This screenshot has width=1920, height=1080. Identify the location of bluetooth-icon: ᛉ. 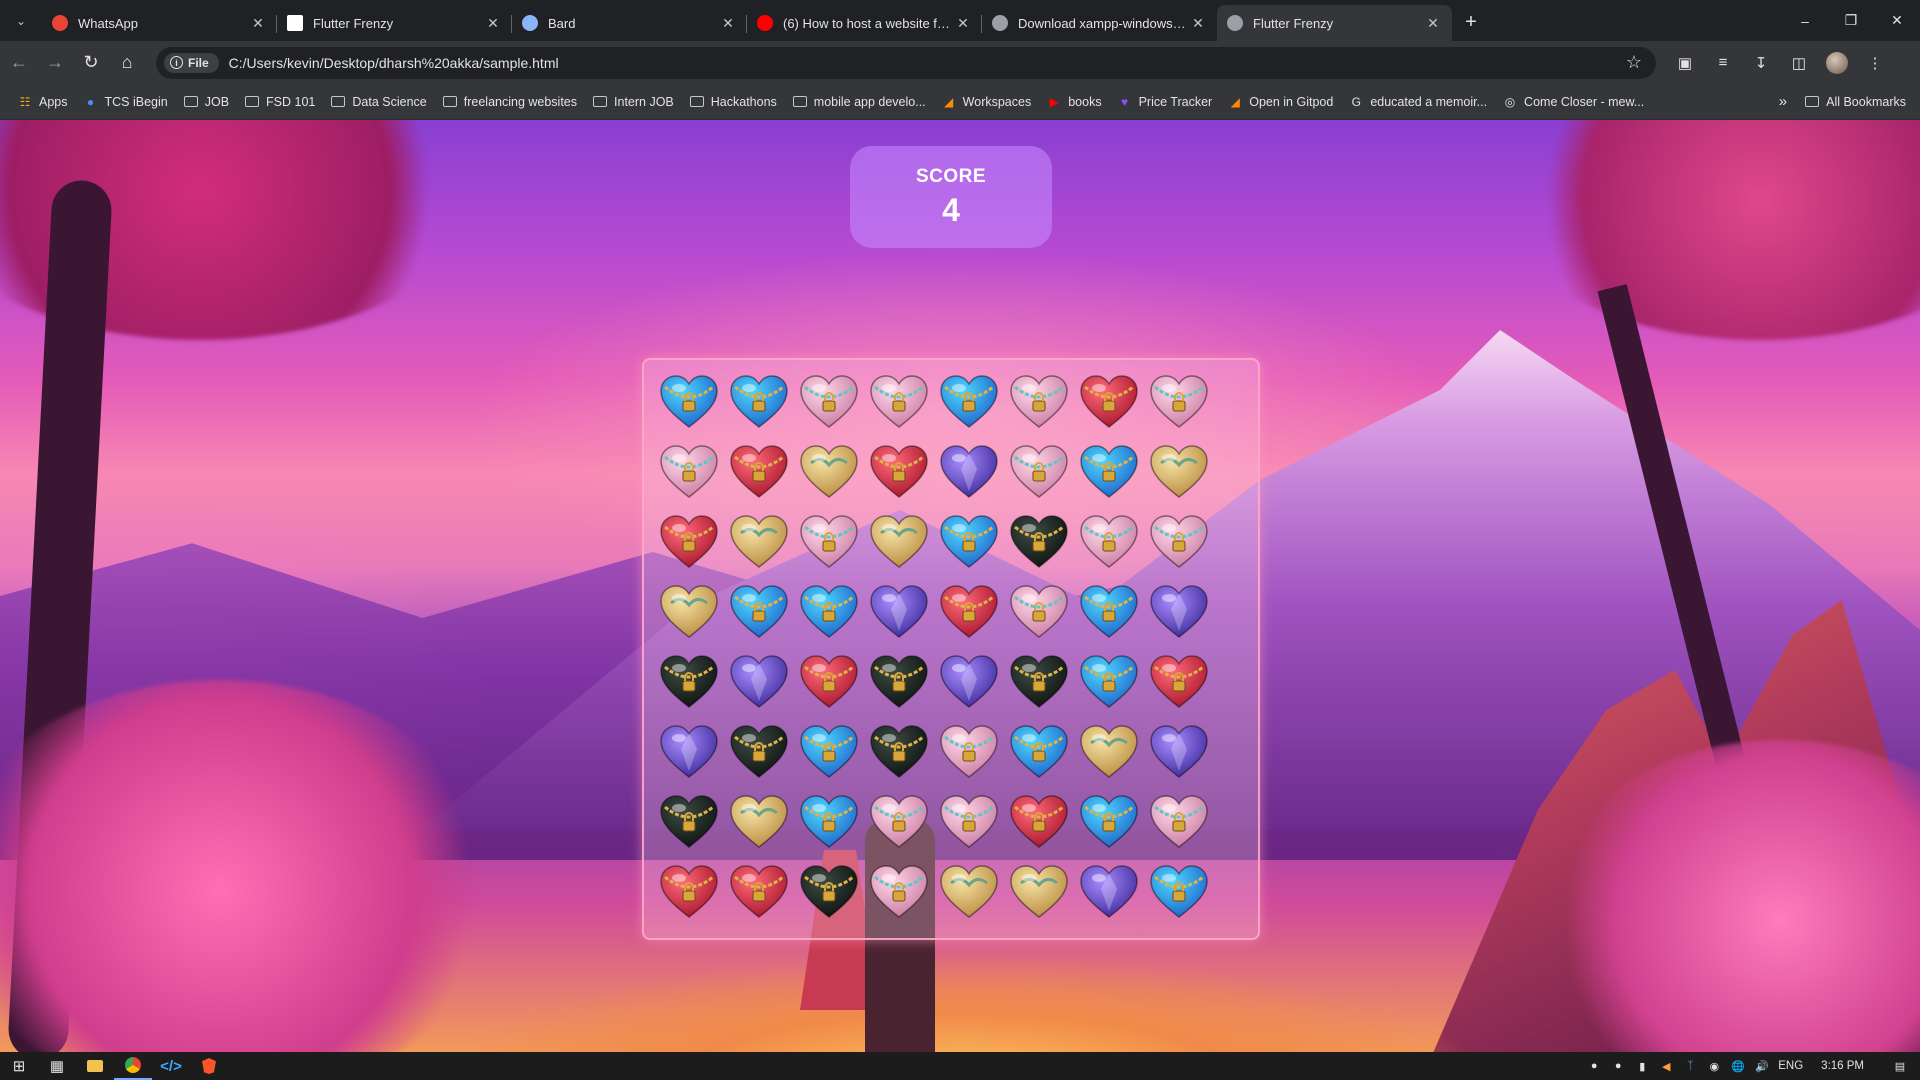
(1690, 1066).